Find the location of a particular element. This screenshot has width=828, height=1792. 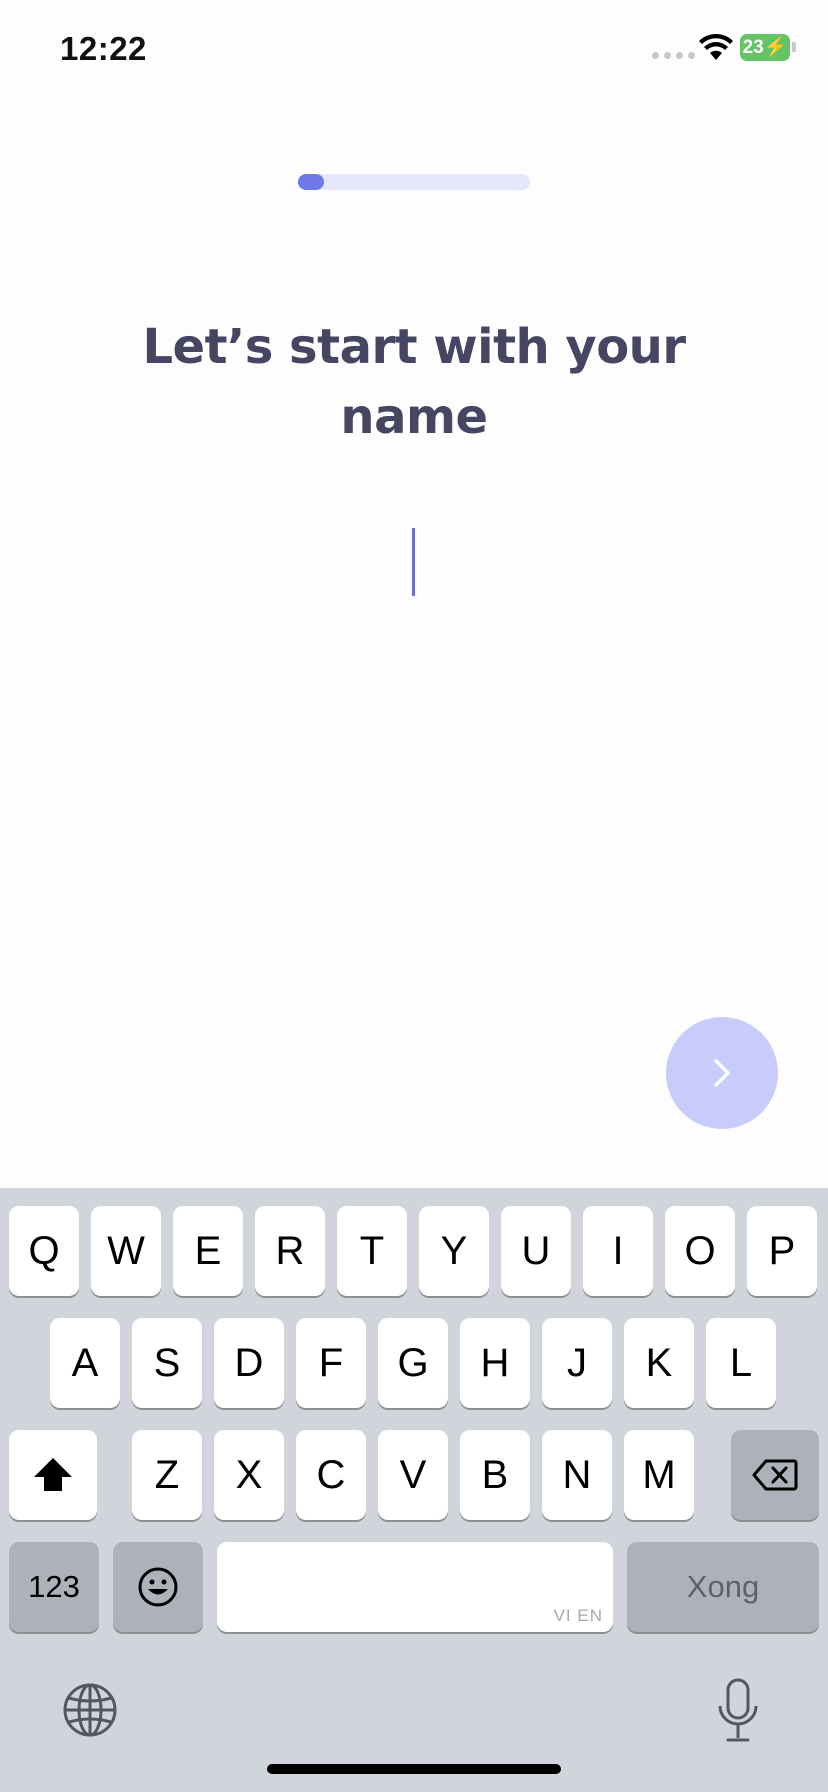

key-e: E is located at coordinates (208, 1251).